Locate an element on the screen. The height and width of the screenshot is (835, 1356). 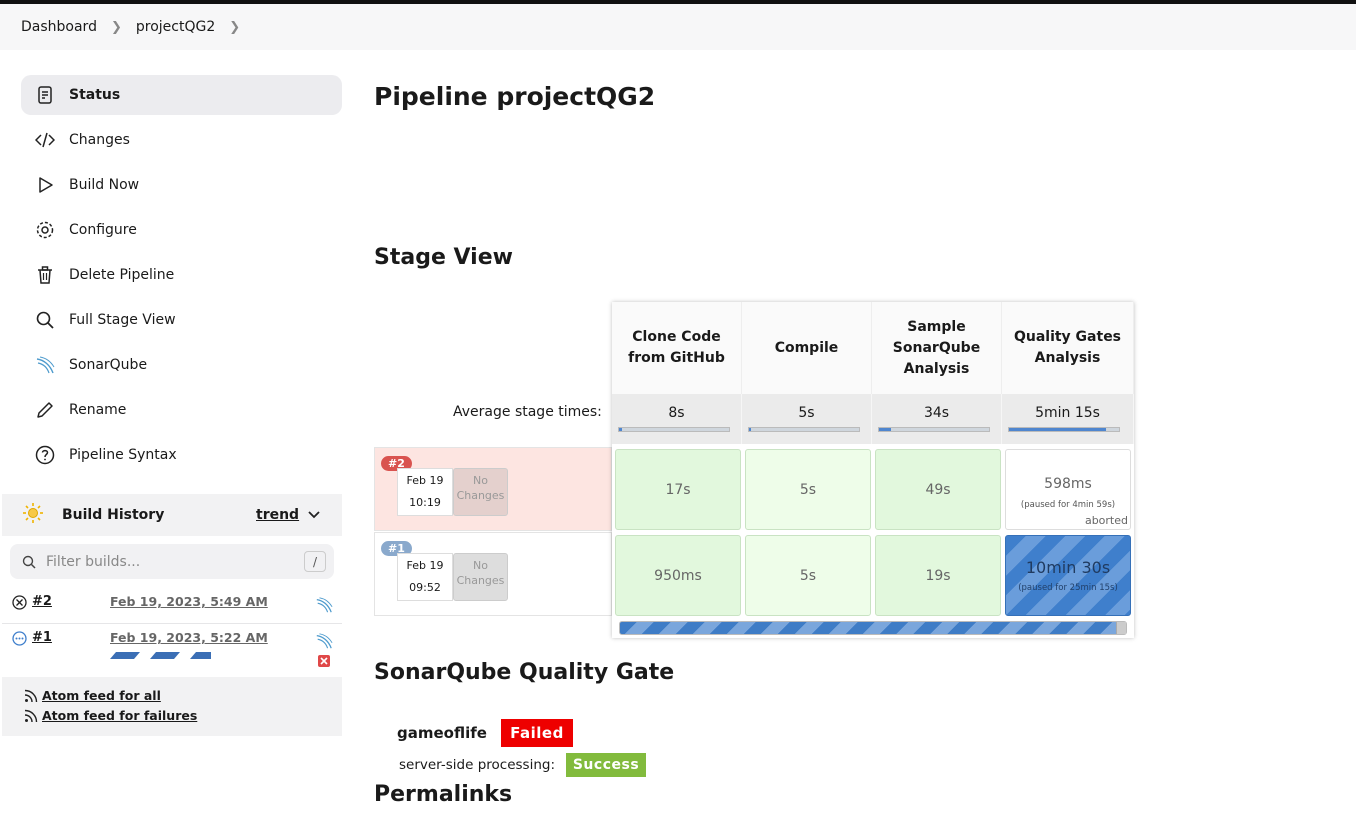
build-date-link: Feb 19, 2023, 5:49 AM is located at coordinates (189, 601).